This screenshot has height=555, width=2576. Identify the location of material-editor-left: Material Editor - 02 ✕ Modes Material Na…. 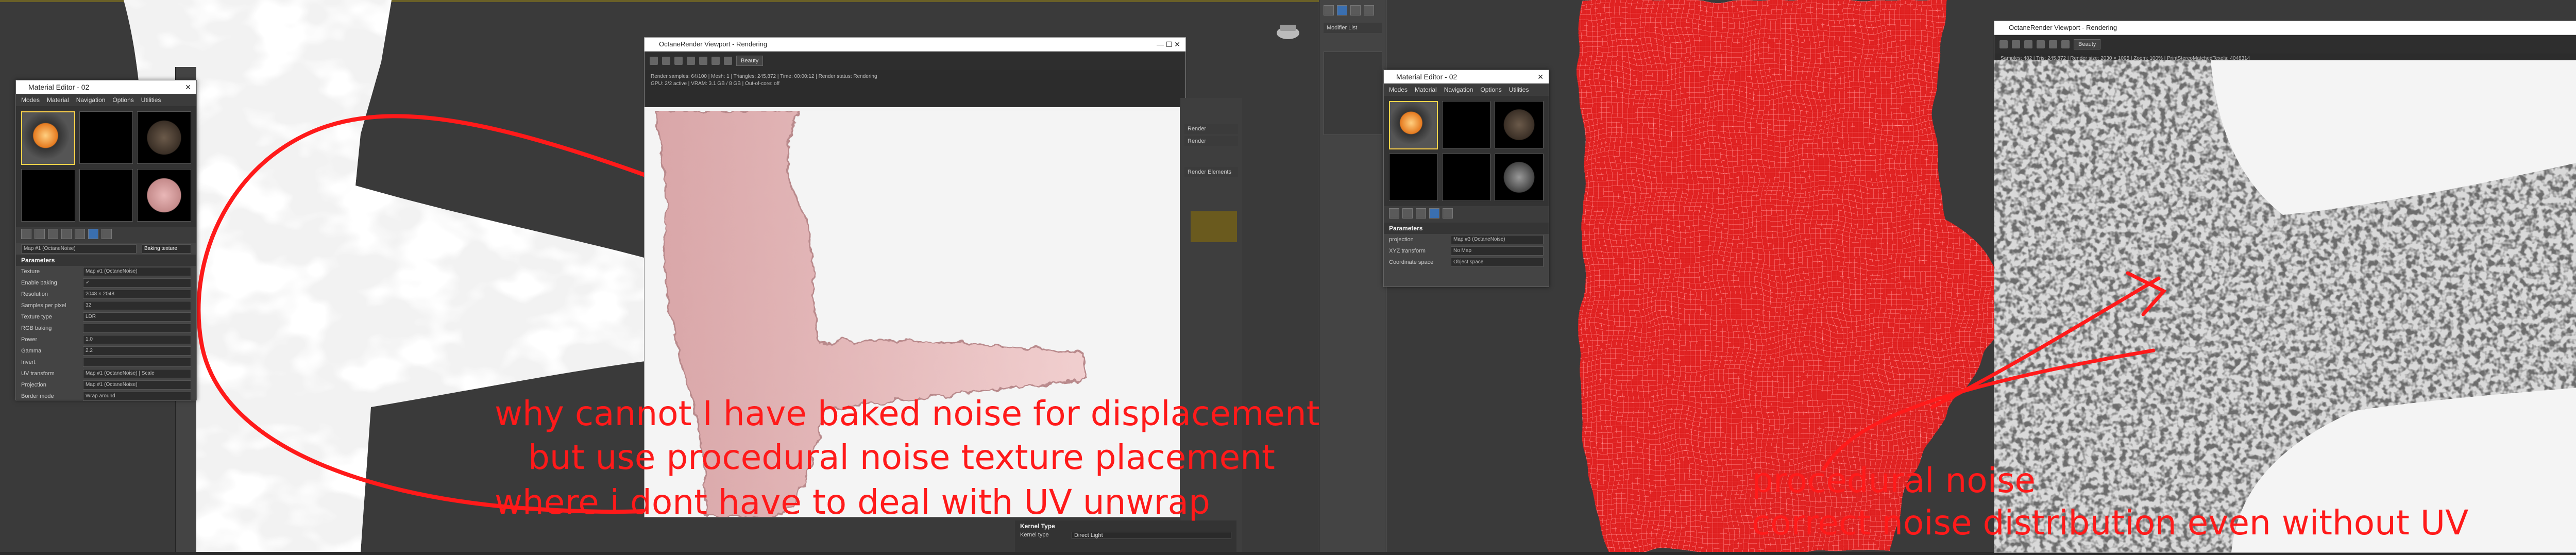
(106, 241).